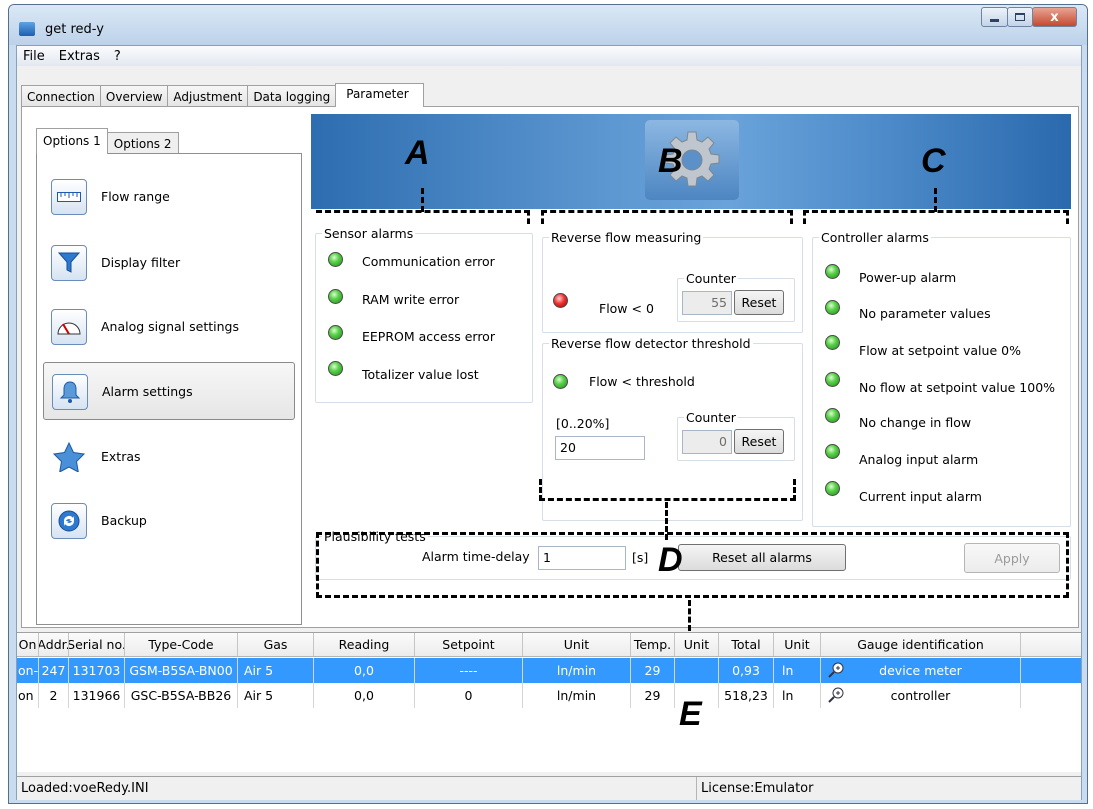 This screenshot has width=1093, height=809. Describe the element at coordinates (357, 788) in the screenshot. I see `status-loaded: Loaded:voeRedy.INI` at that location.